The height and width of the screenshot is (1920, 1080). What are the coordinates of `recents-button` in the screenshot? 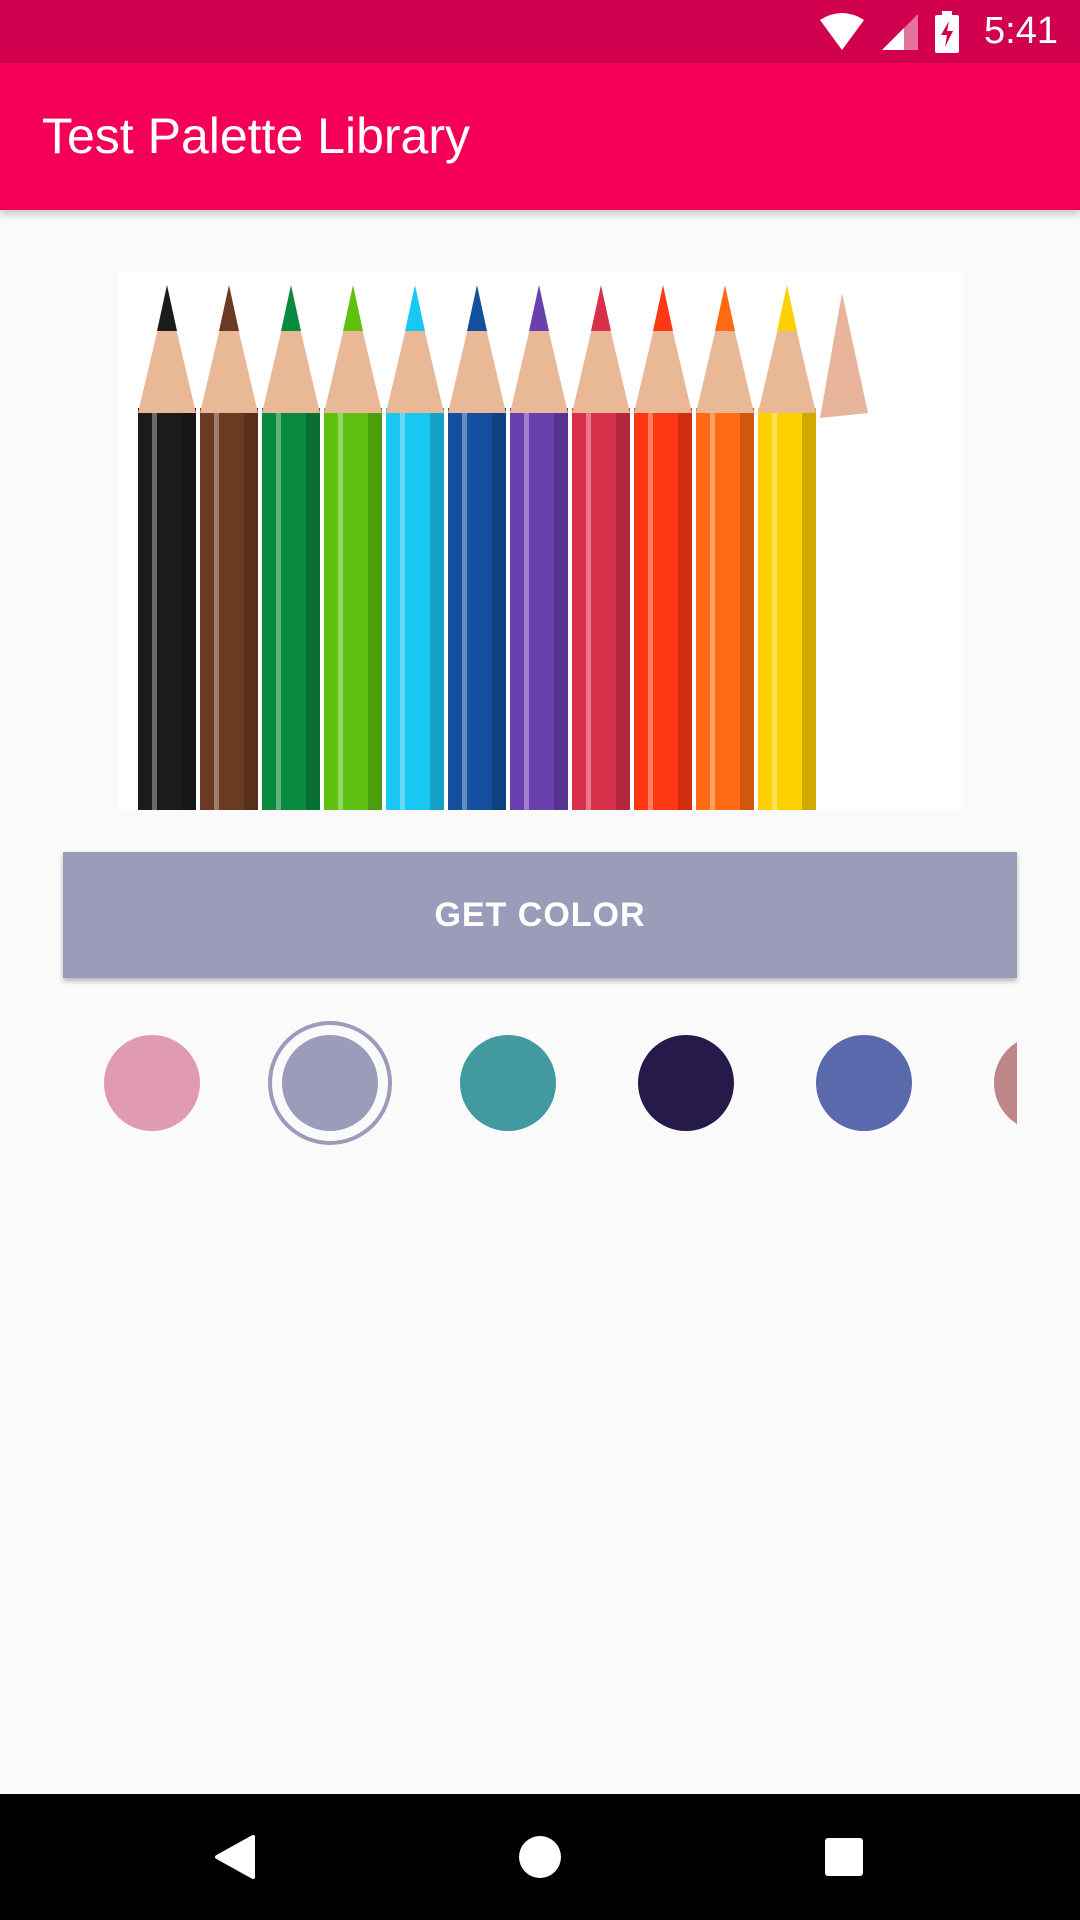 It's located at (844, 1857).